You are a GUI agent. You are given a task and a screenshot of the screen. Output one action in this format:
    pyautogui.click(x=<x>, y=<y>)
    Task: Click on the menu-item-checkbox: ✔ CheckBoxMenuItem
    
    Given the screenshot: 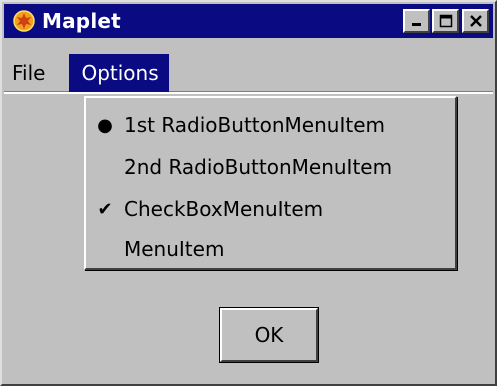 What is the action you would take?
    pyautogui.click(x=270, y=209)
    